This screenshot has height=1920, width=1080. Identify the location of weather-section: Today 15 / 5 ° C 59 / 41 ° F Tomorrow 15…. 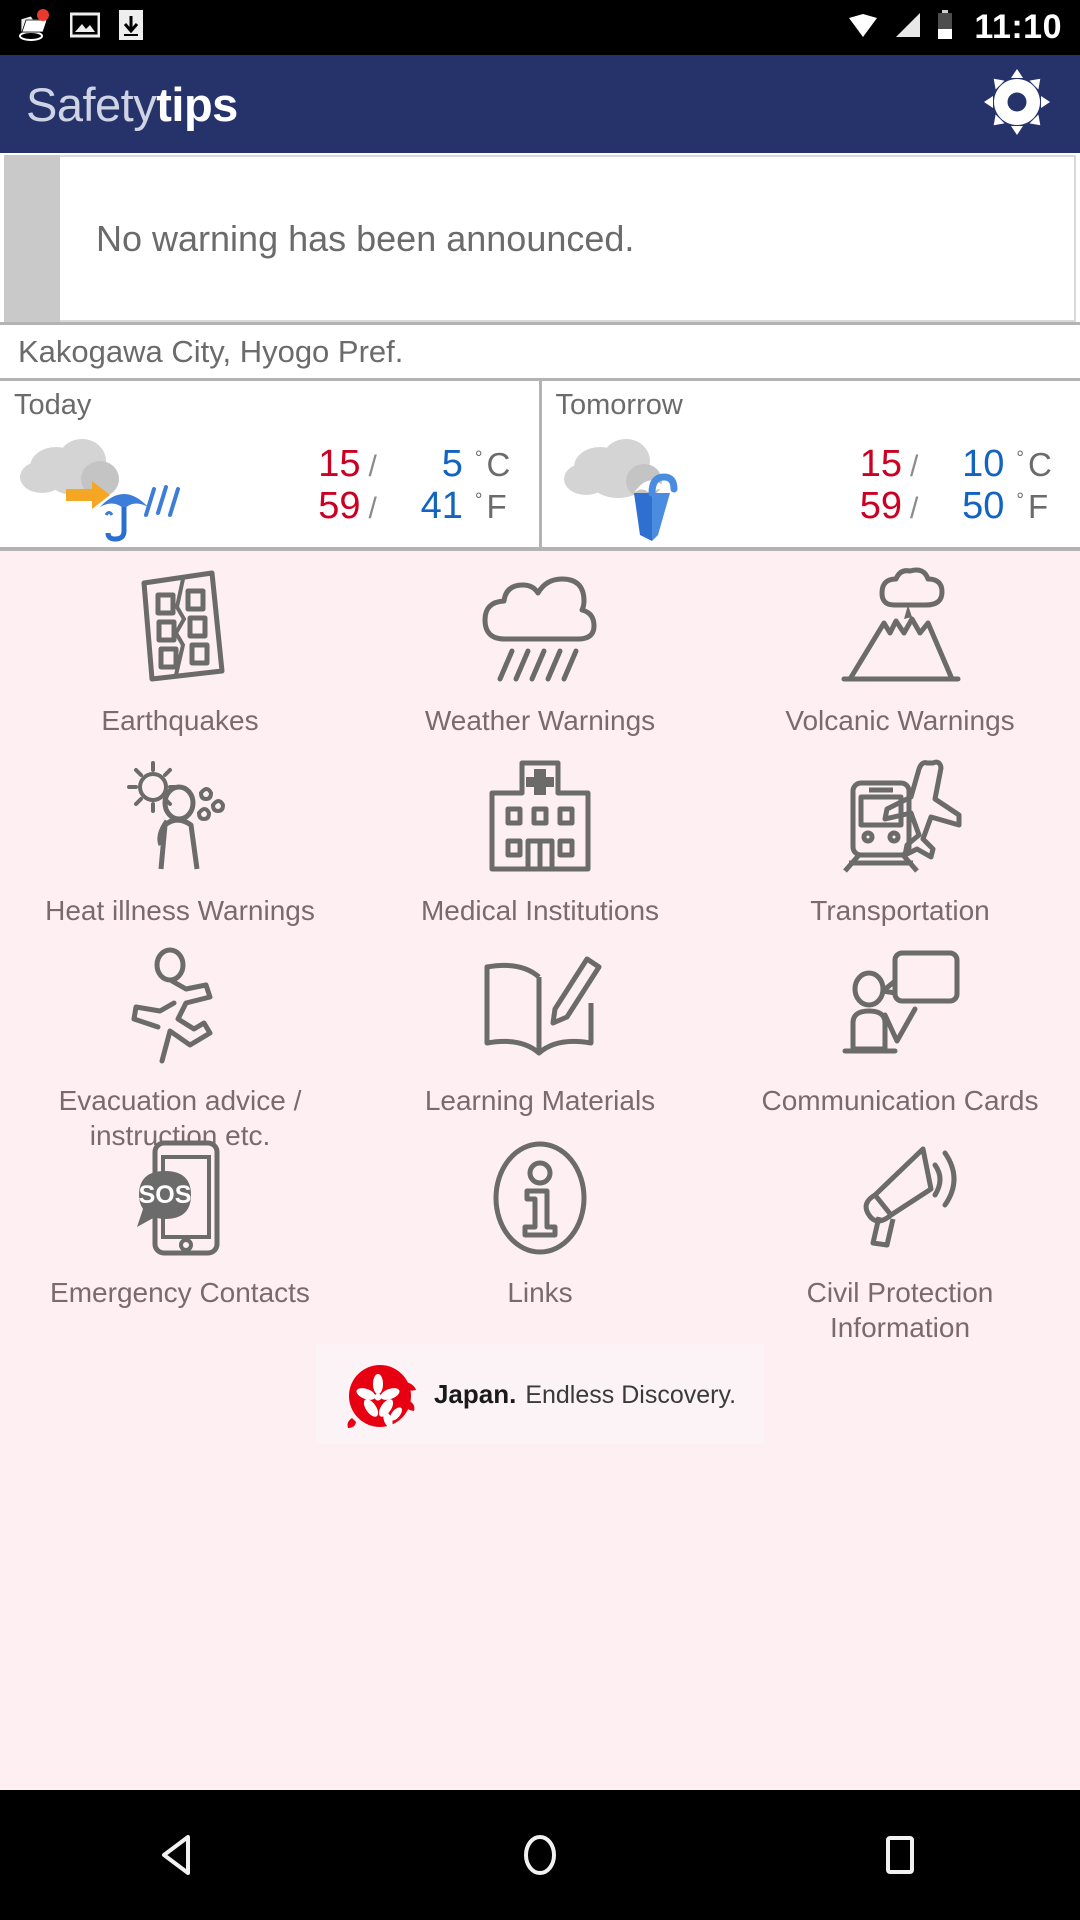
(540, 466).